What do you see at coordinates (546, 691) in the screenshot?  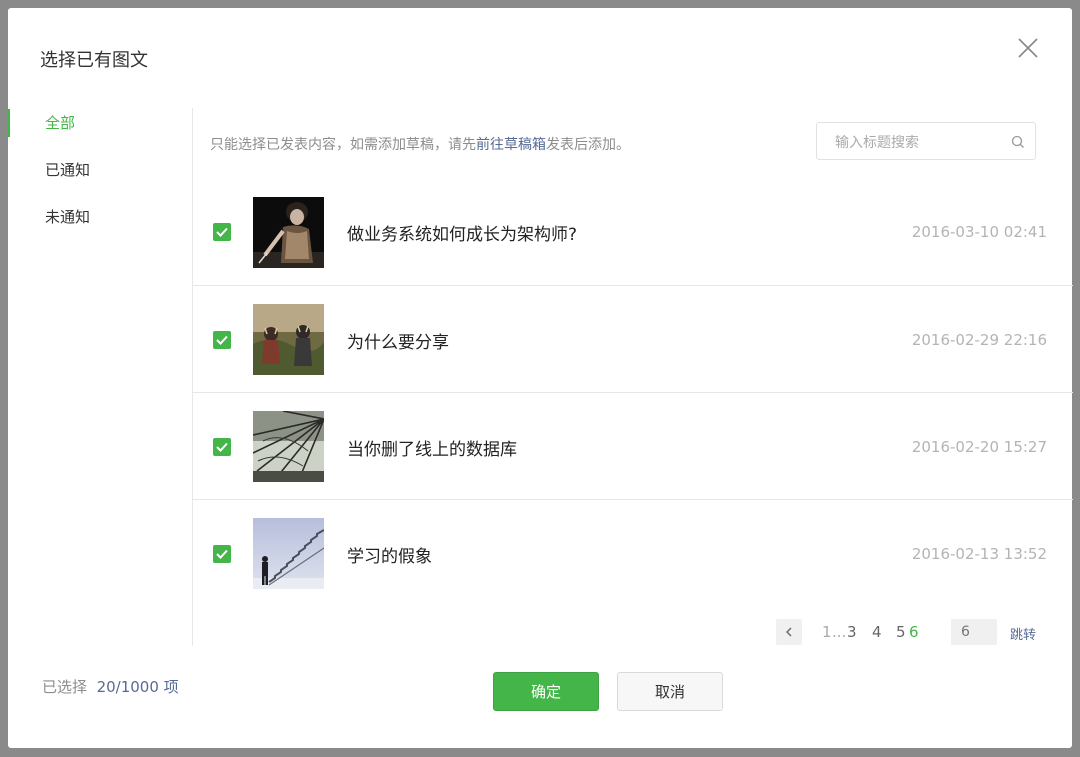 I see `confirm-button: 确定` at bounding box center [546, 691].